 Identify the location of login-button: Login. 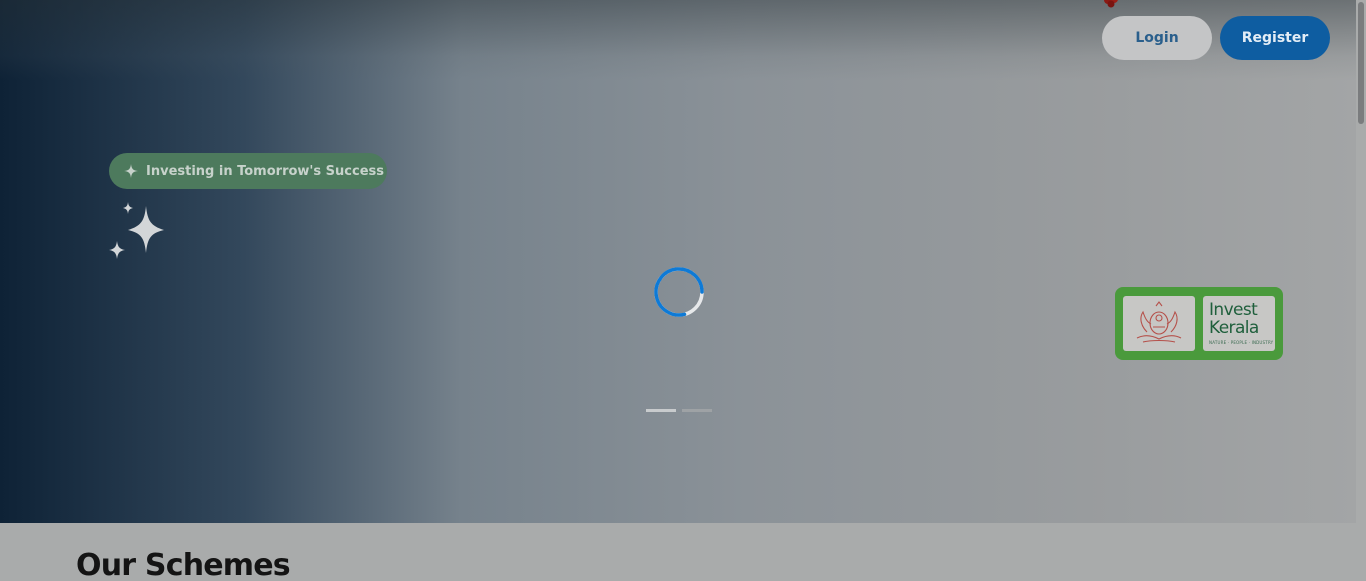
(1157, 38).